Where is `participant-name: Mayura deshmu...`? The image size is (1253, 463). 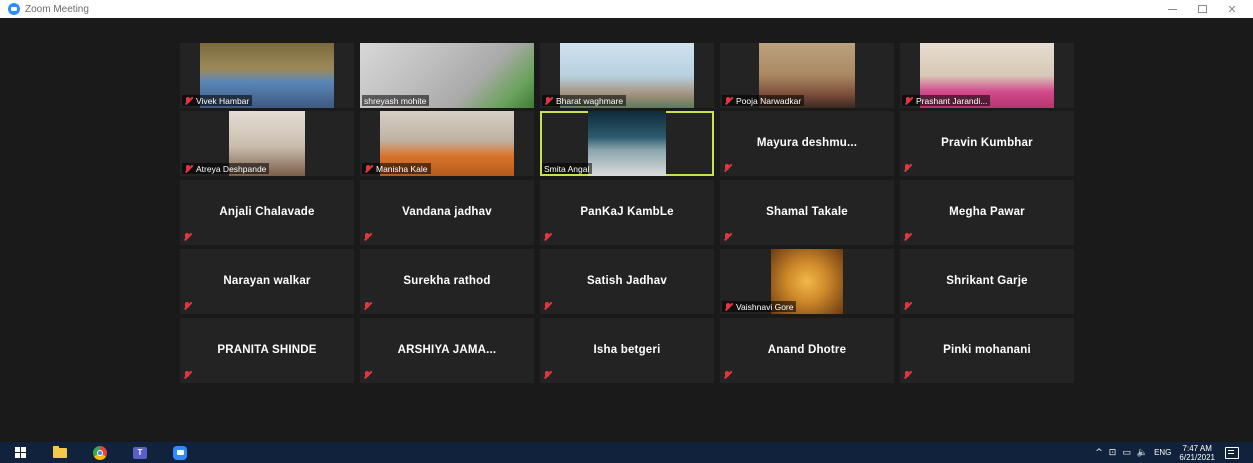
participant-name: Mayura deshmu... is located at coordinates (807, 143).